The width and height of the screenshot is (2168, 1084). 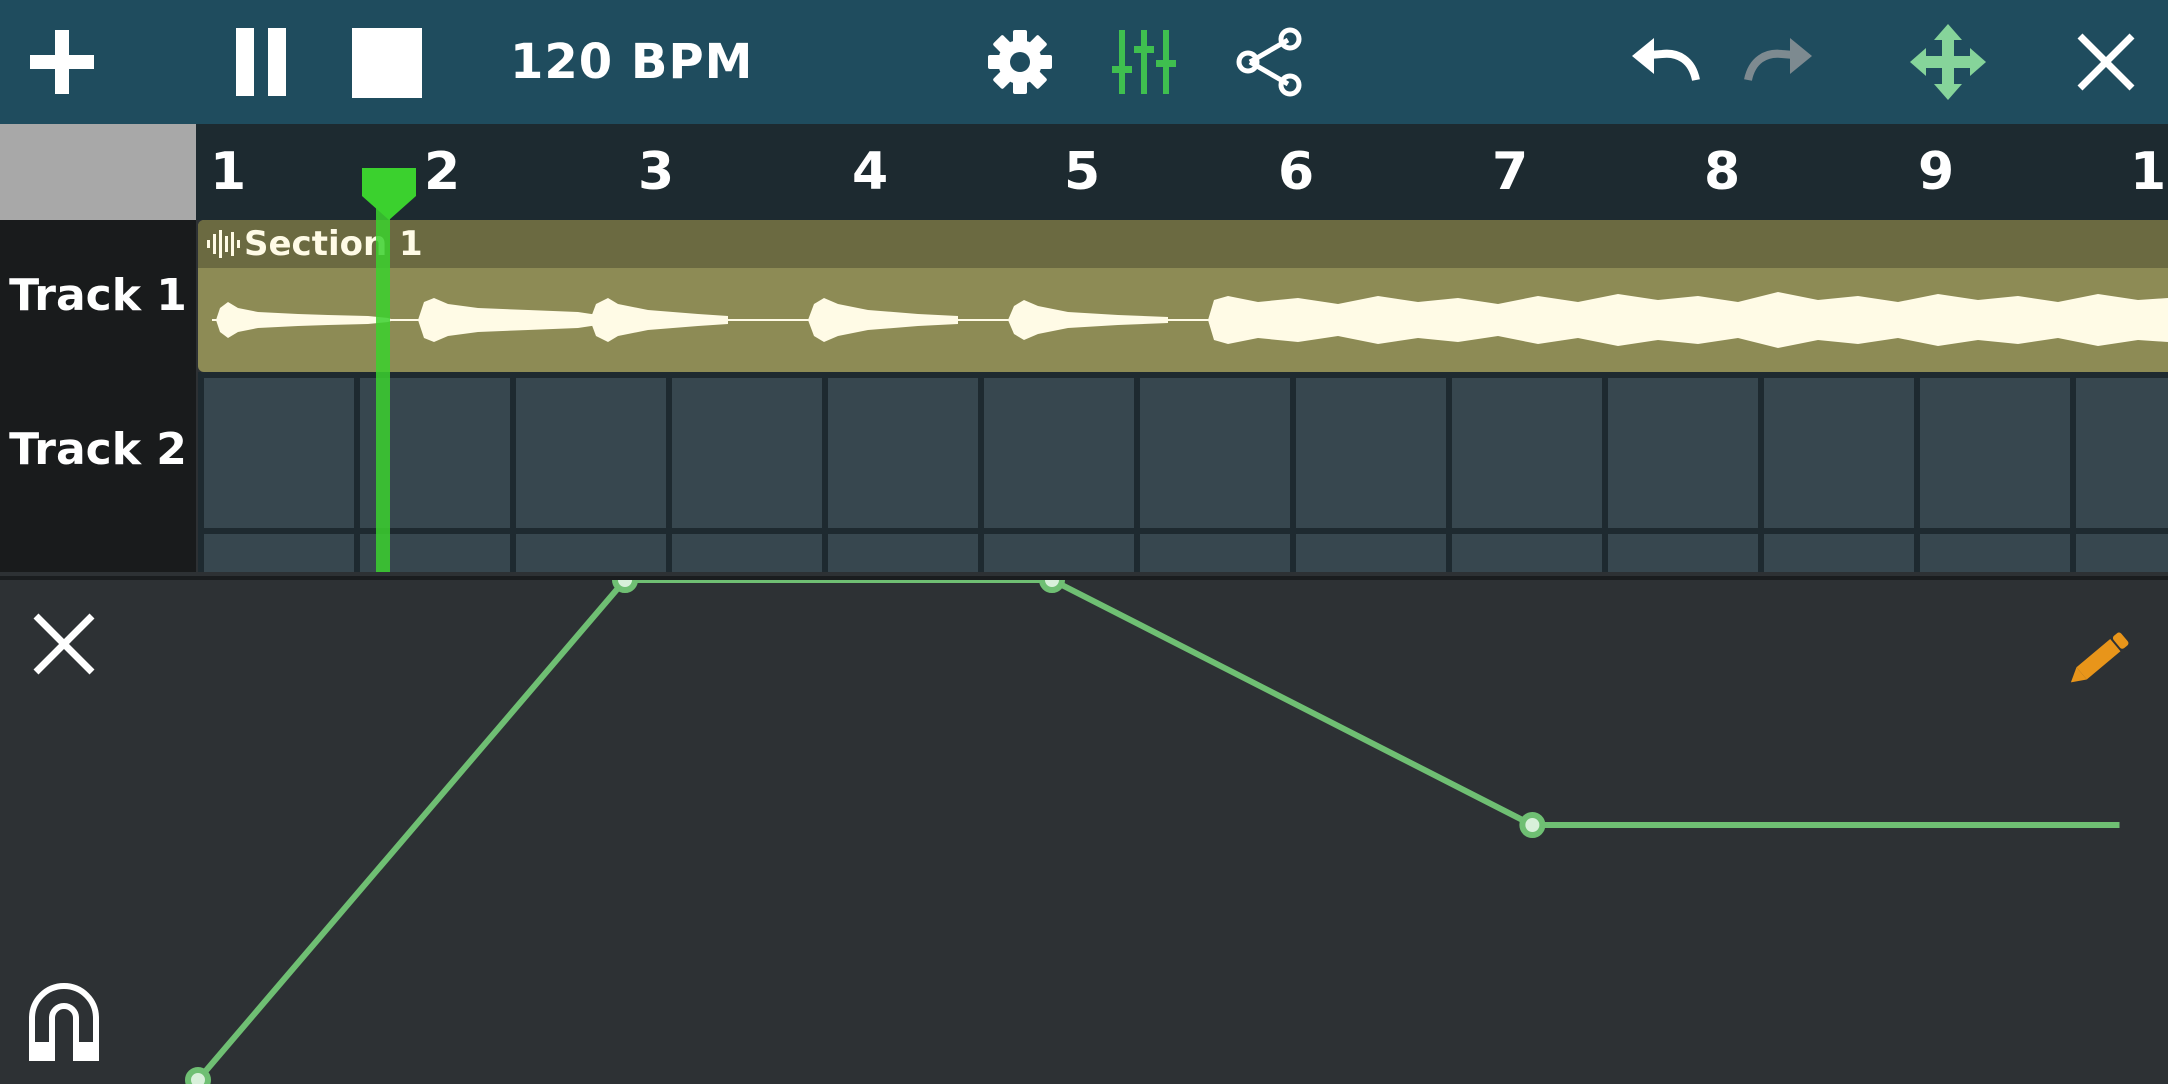 I want to click on settings-icon, so click(x=1020, y=62).